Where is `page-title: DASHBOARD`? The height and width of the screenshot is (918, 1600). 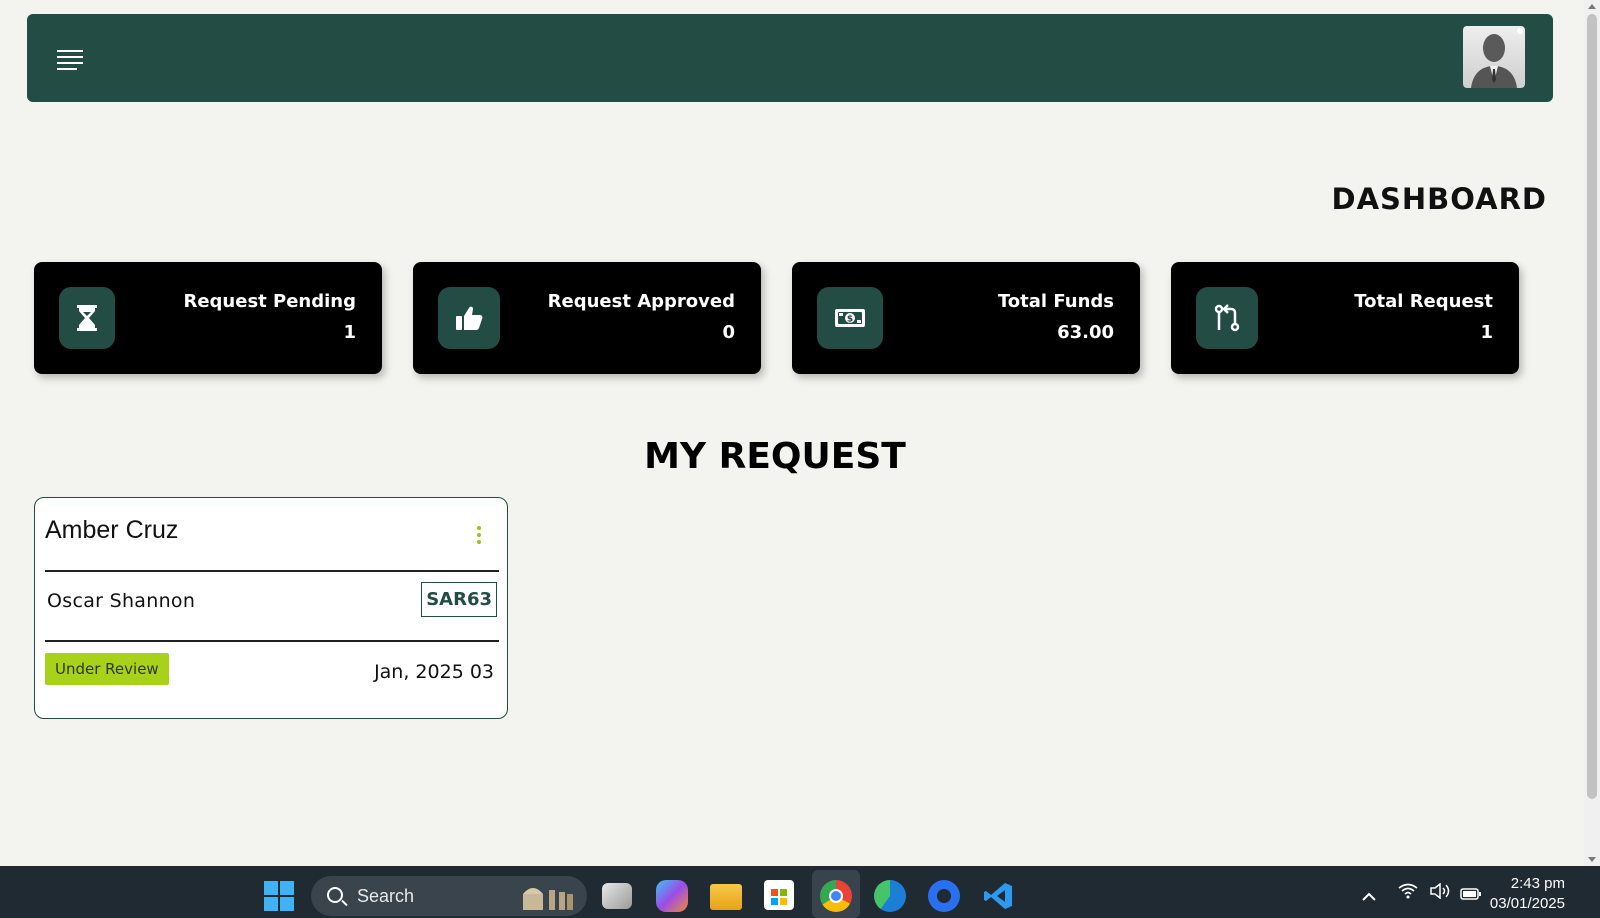
page-title: DASHBOARD is located at coordinates (1439, 199).